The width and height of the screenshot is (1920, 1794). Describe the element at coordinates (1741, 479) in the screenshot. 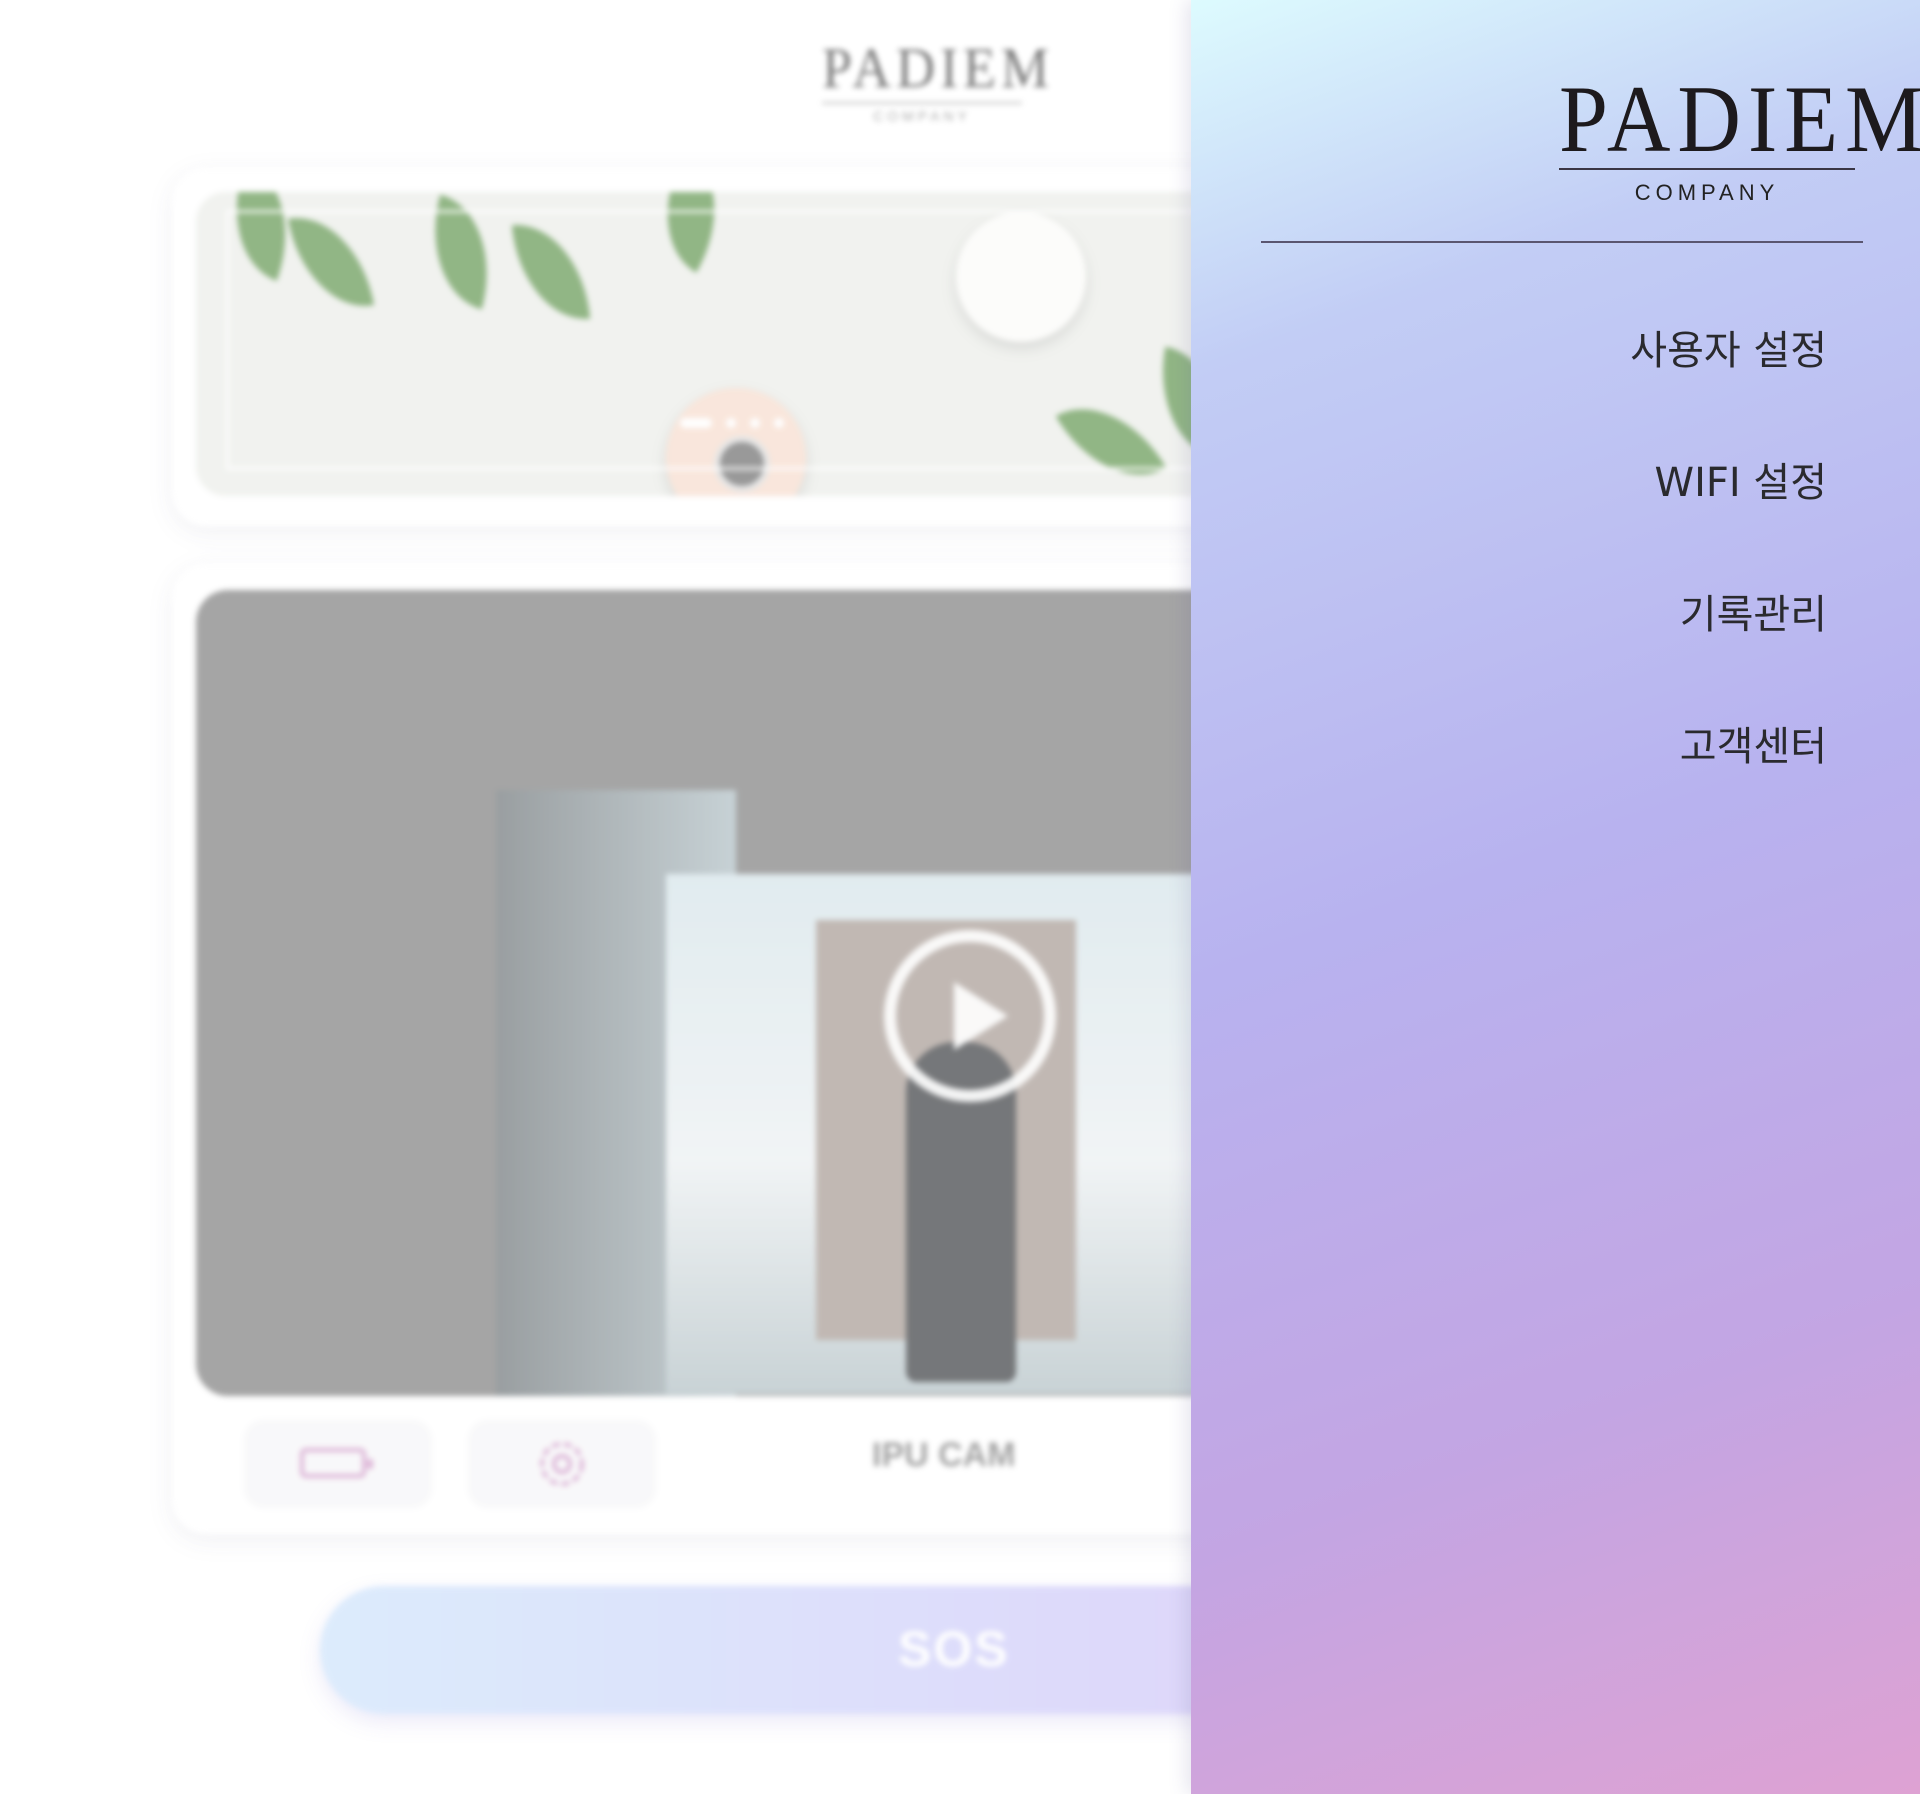

I see `menu-item-wifi-settings: WIFI 설정` at that location.